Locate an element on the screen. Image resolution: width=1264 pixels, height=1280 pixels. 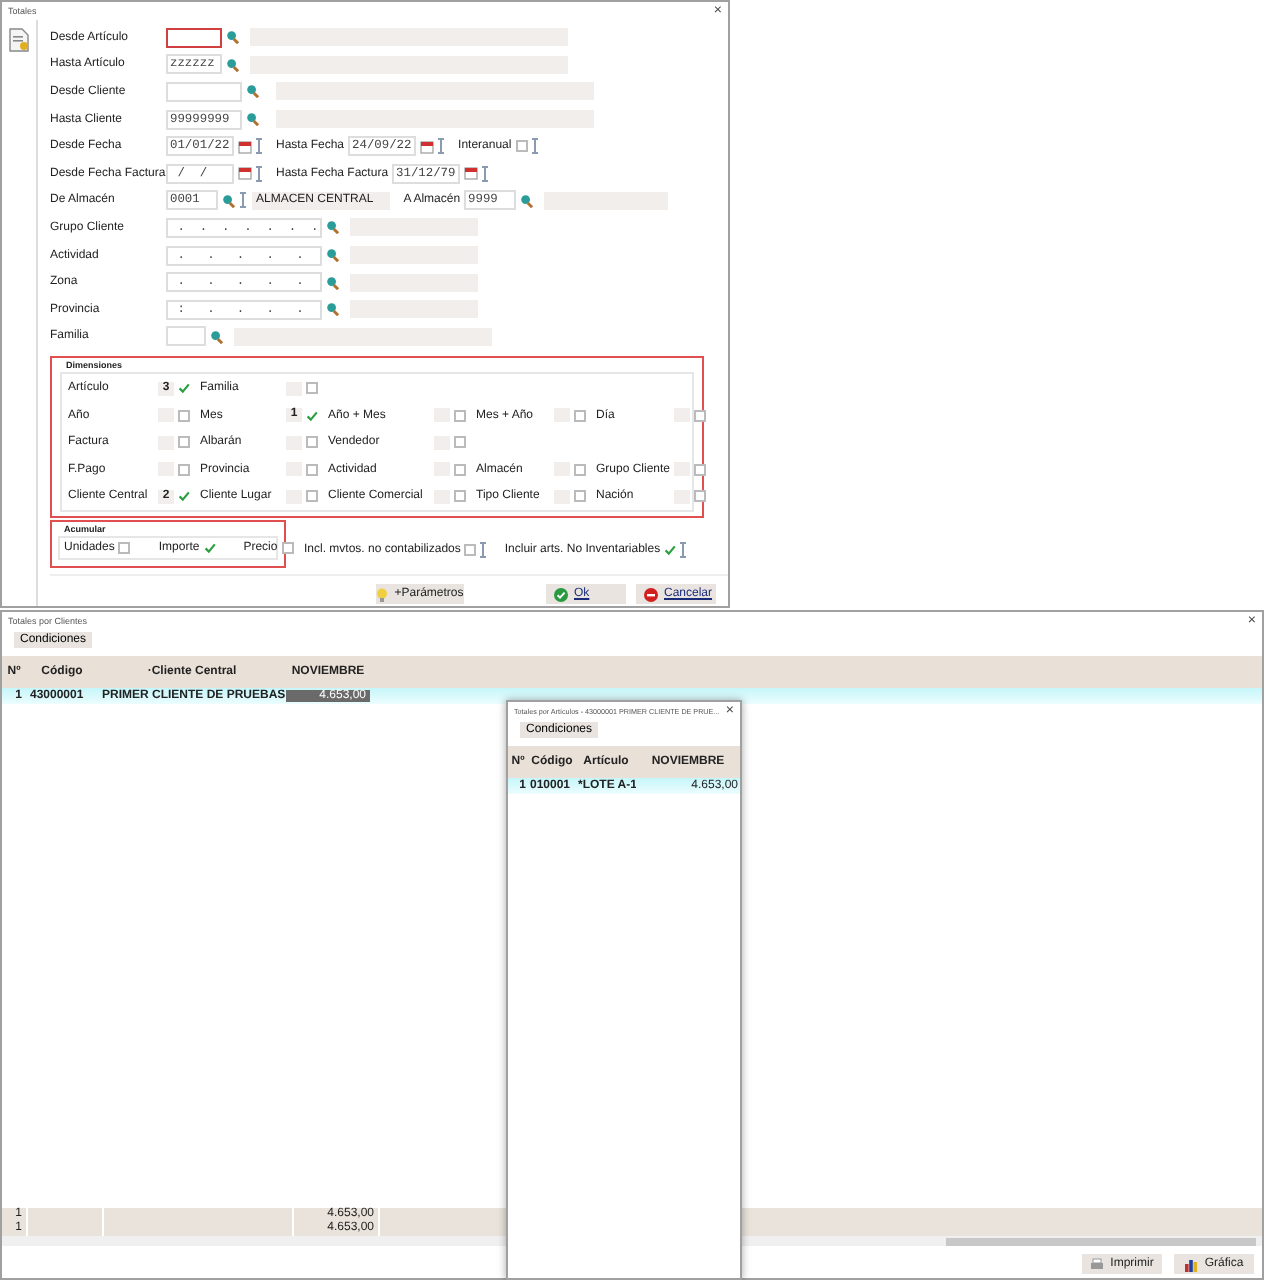
printer-icon is located at coordinates (1097, 1264).